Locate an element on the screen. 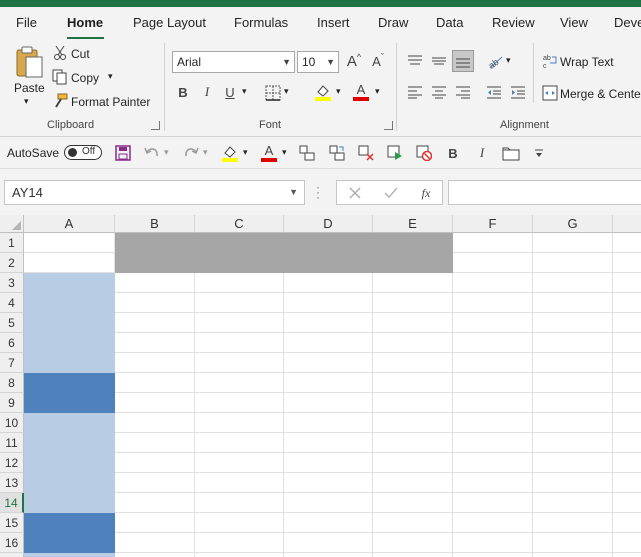 This screenshot has height=557, width=641. clipboard-launcher-icon is located at coordinates (155, 125).